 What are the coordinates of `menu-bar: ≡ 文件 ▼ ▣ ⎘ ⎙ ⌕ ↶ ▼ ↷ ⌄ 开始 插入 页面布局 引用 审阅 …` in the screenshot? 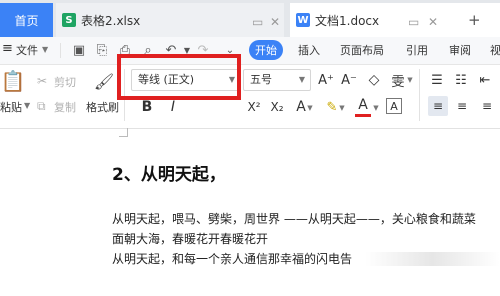 It's located at (250, 51).